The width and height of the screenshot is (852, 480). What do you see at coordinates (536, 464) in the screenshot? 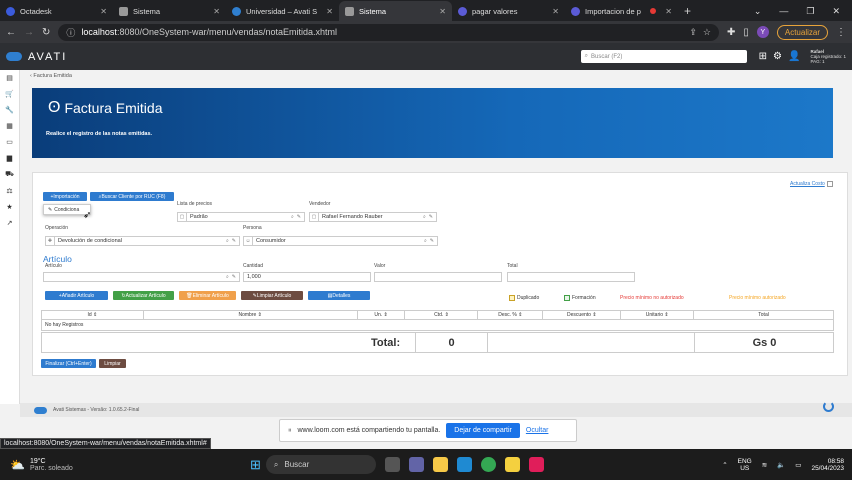
I see `slack-icon` at bounding box center [536, 464].